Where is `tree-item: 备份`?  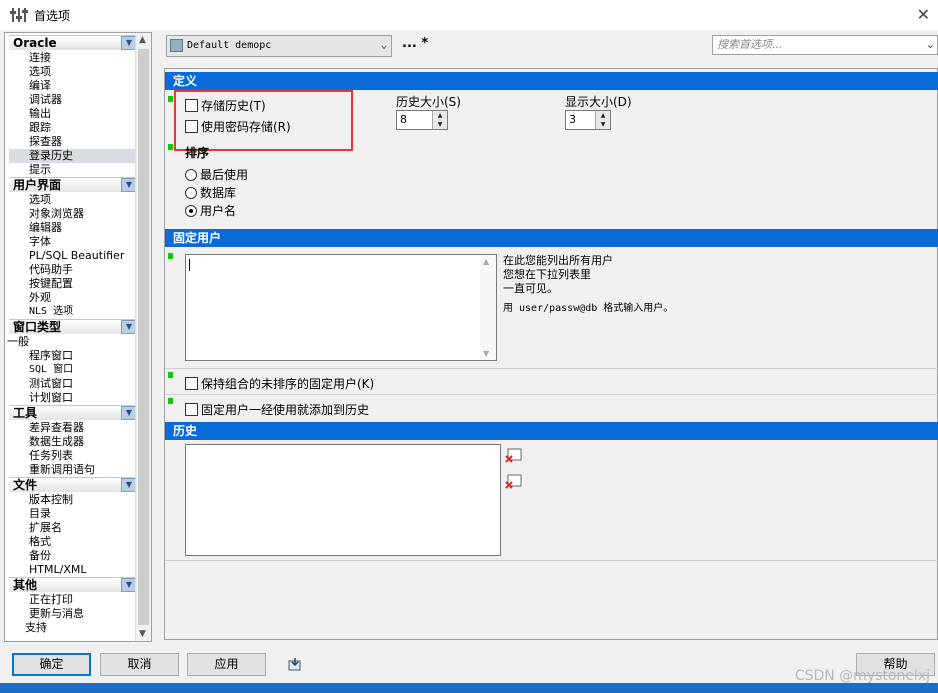
tree-item: 备份 is located at coordinates (40, 556).